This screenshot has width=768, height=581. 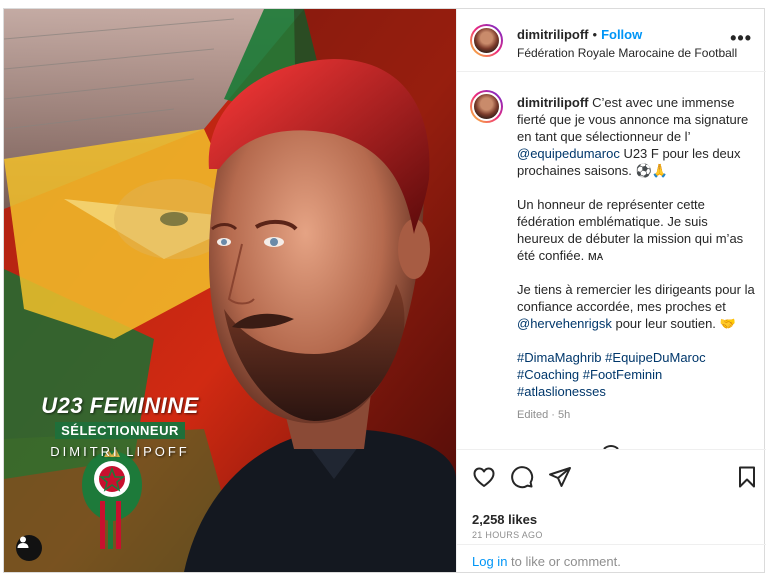 I want to click on bookmark-icon, so click(x=747, y=477).